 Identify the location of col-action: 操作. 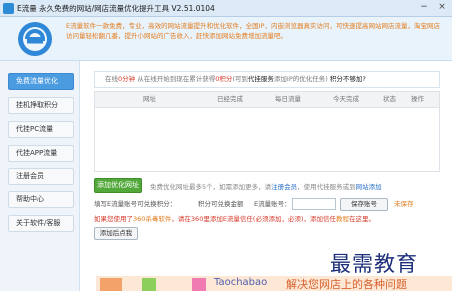
(417, 99).